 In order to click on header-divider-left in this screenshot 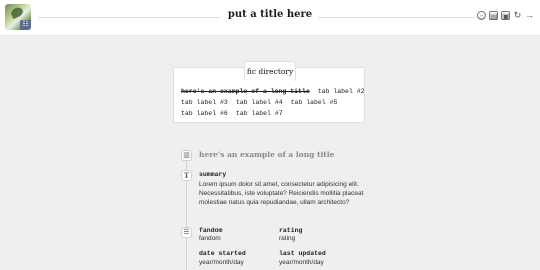, I will do `click(129, 17)`.